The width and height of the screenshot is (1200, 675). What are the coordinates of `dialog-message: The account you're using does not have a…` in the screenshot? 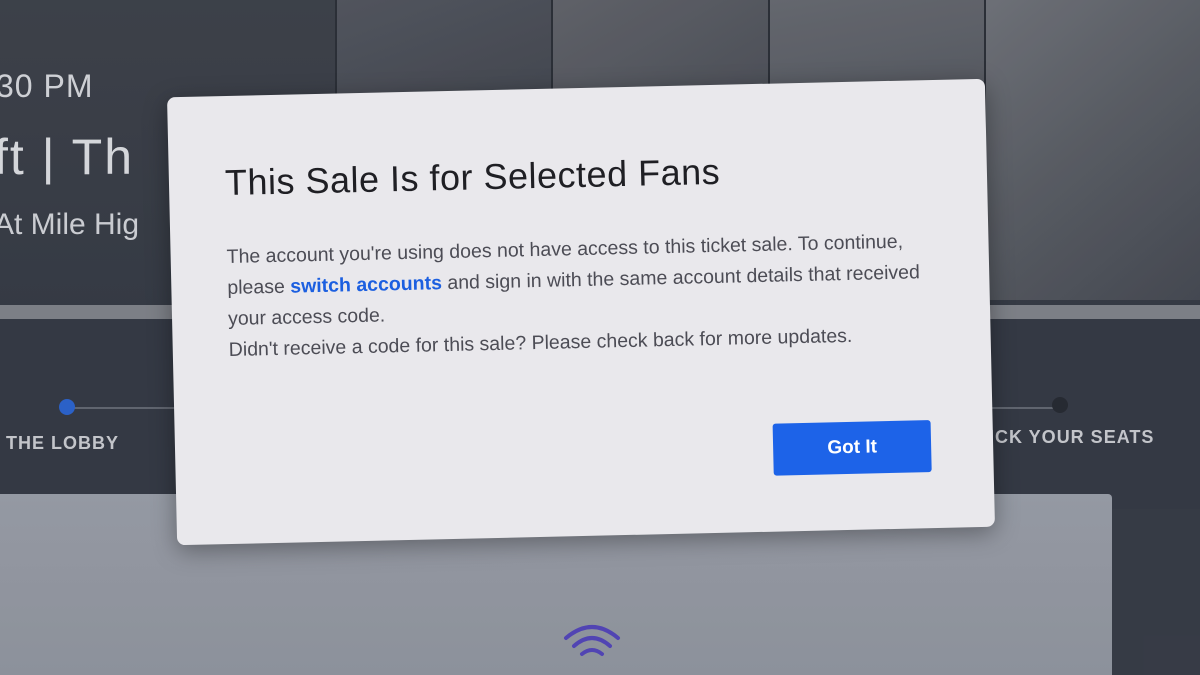 It's located at (592, 295).